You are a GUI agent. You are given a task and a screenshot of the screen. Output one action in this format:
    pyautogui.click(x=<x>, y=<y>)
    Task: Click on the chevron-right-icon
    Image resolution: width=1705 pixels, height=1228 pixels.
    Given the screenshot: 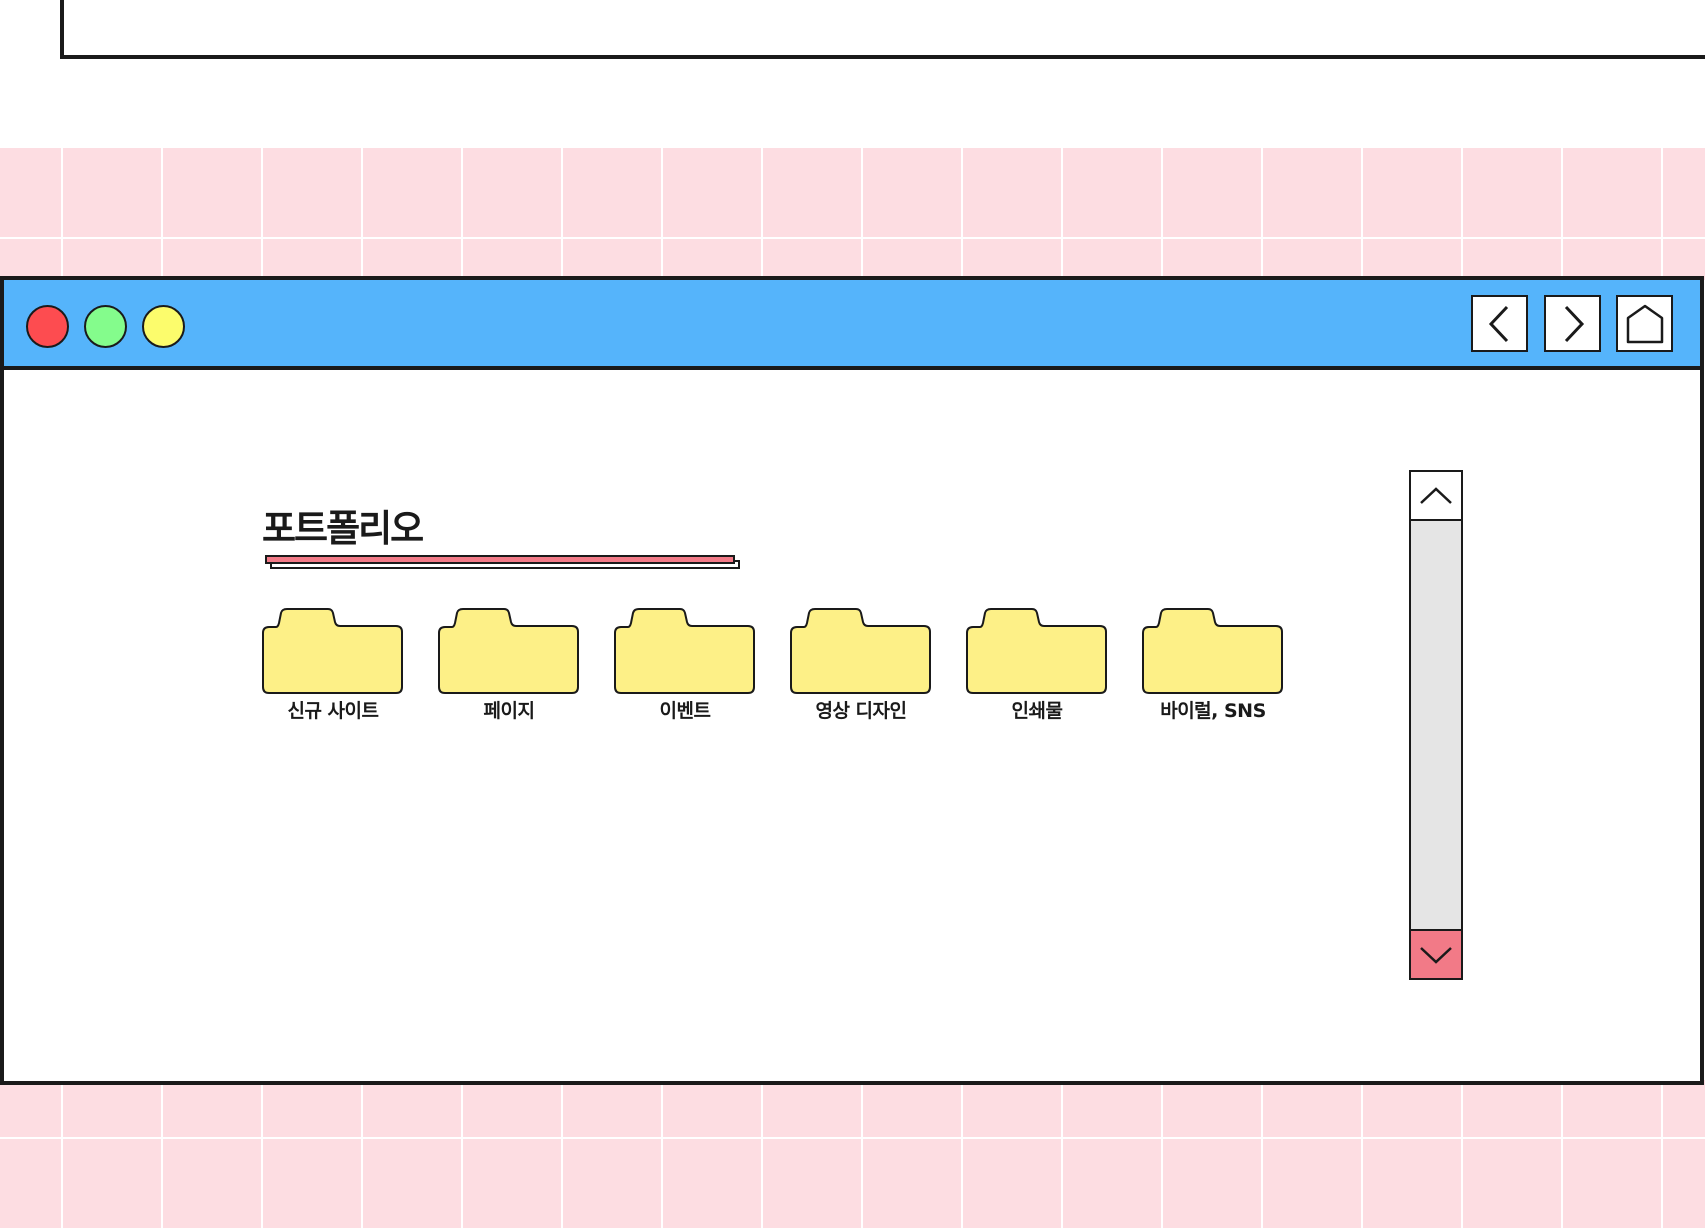 What is the action you would take?
    pyautogui.click(x=1574, y=323)
    